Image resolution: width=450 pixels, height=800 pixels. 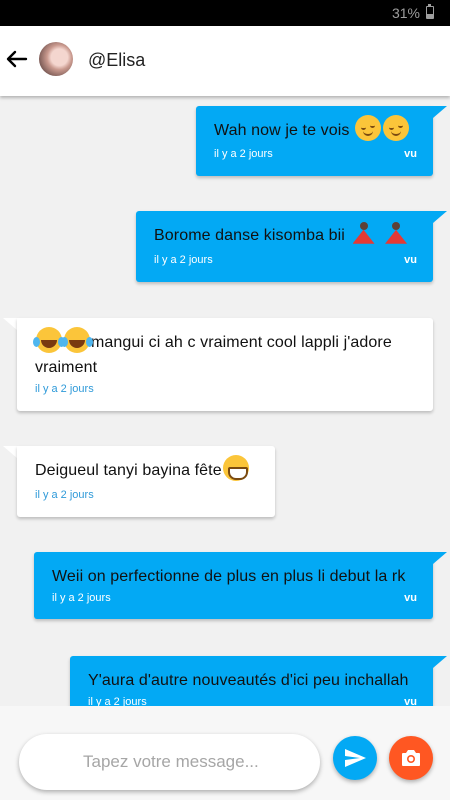 I want to click on message-text: Deigueul tanyi bayina fête, so click(x=128, y=470).